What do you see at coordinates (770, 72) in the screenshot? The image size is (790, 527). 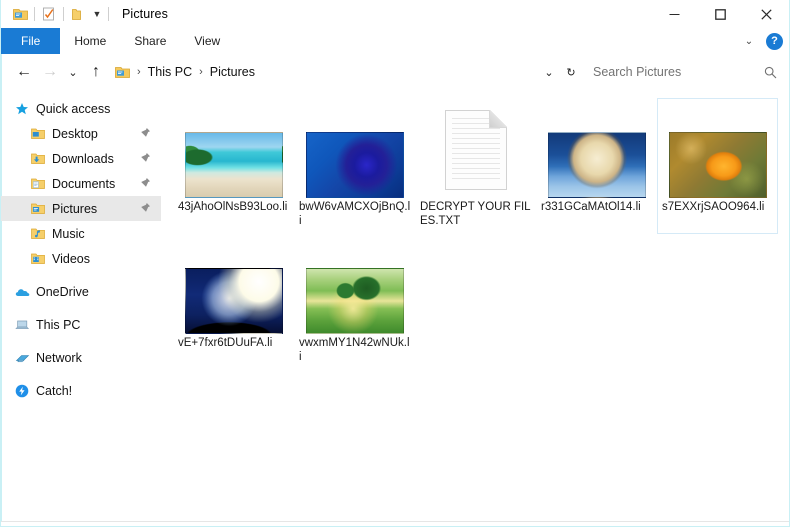 I see `search-icon` at bounding box center [770, 72].